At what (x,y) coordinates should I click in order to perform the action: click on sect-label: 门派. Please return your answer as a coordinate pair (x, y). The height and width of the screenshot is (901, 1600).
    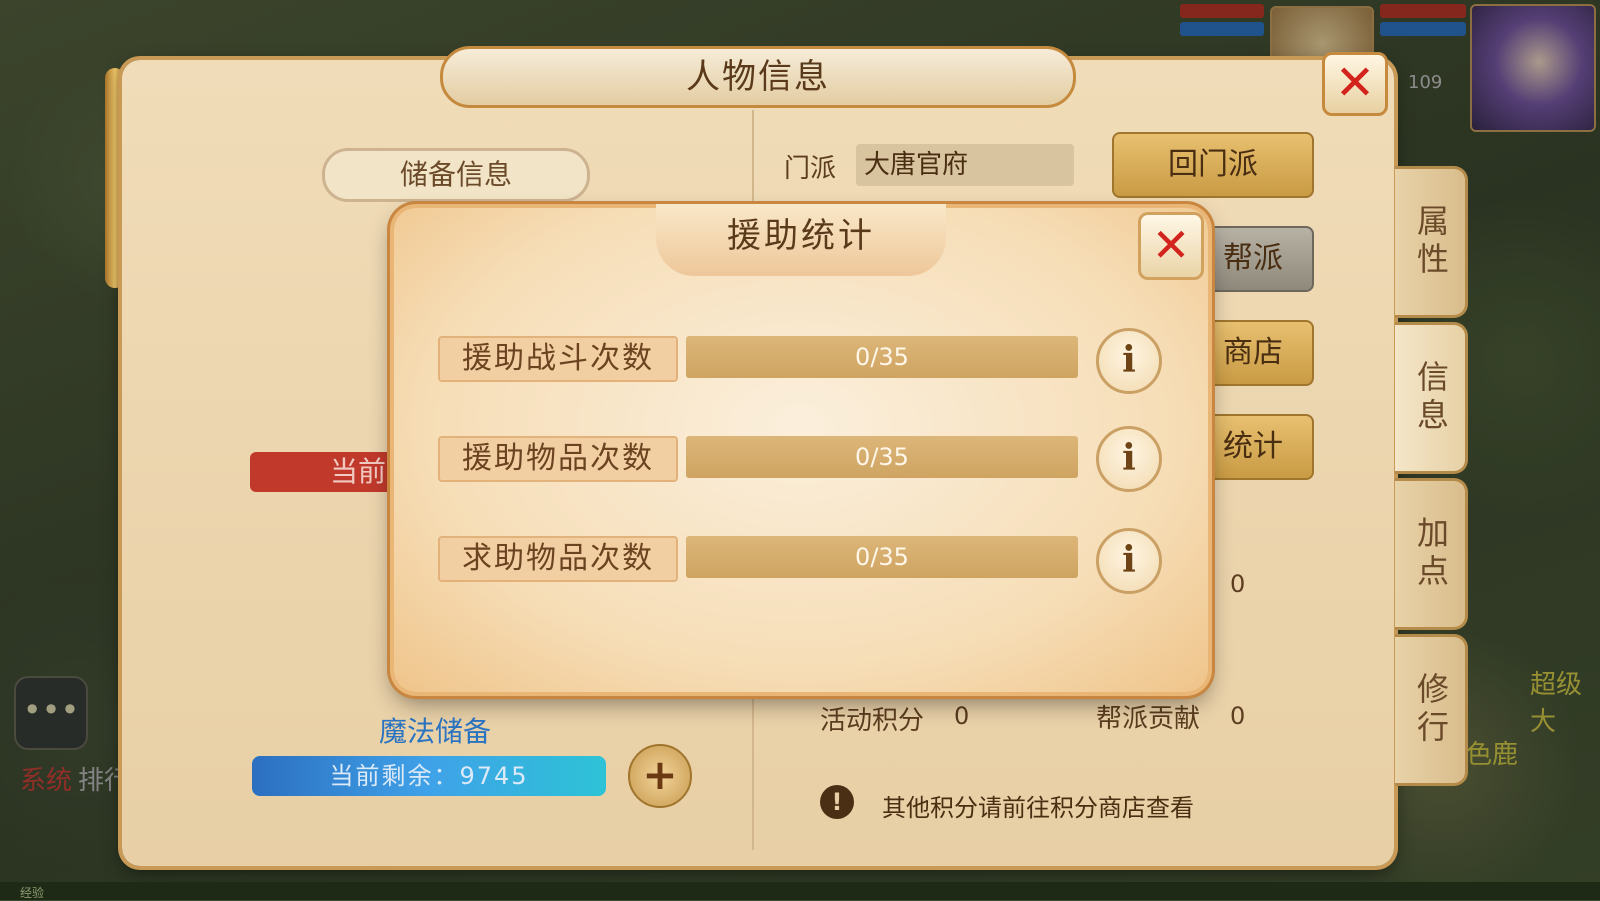
    Looking at the image, I should click on (810, 169).